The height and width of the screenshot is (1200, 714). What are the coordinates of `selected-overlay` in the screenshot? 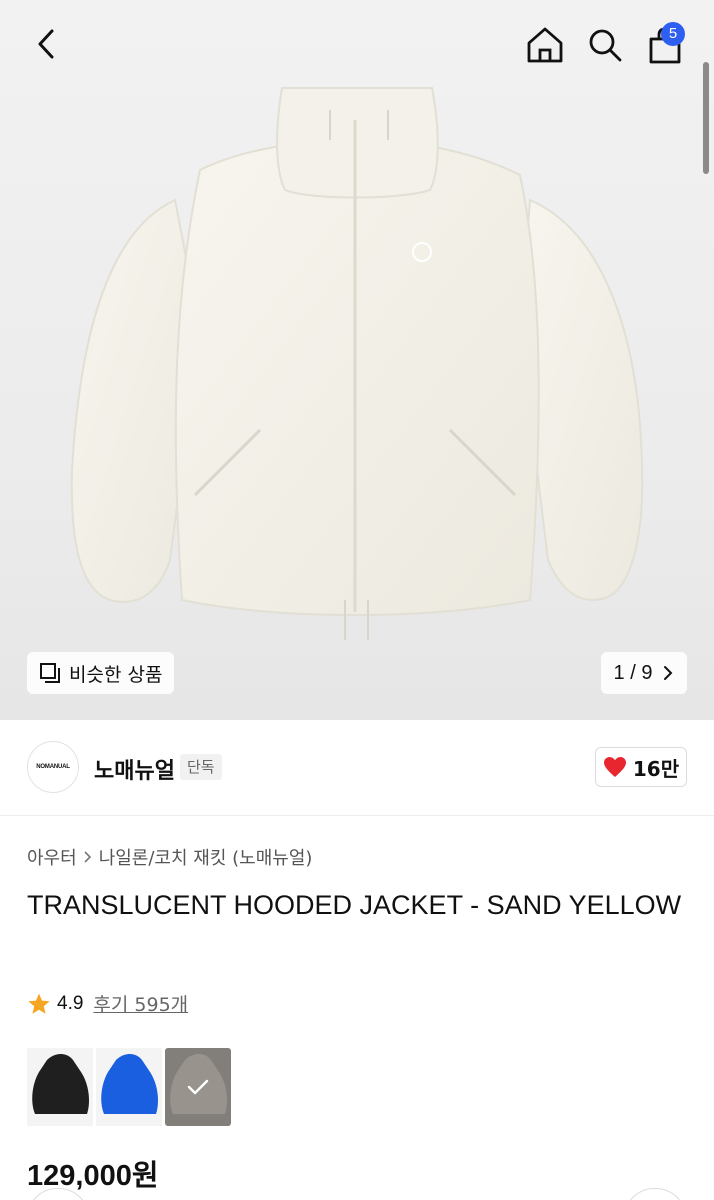 It's located at (198, 1087).